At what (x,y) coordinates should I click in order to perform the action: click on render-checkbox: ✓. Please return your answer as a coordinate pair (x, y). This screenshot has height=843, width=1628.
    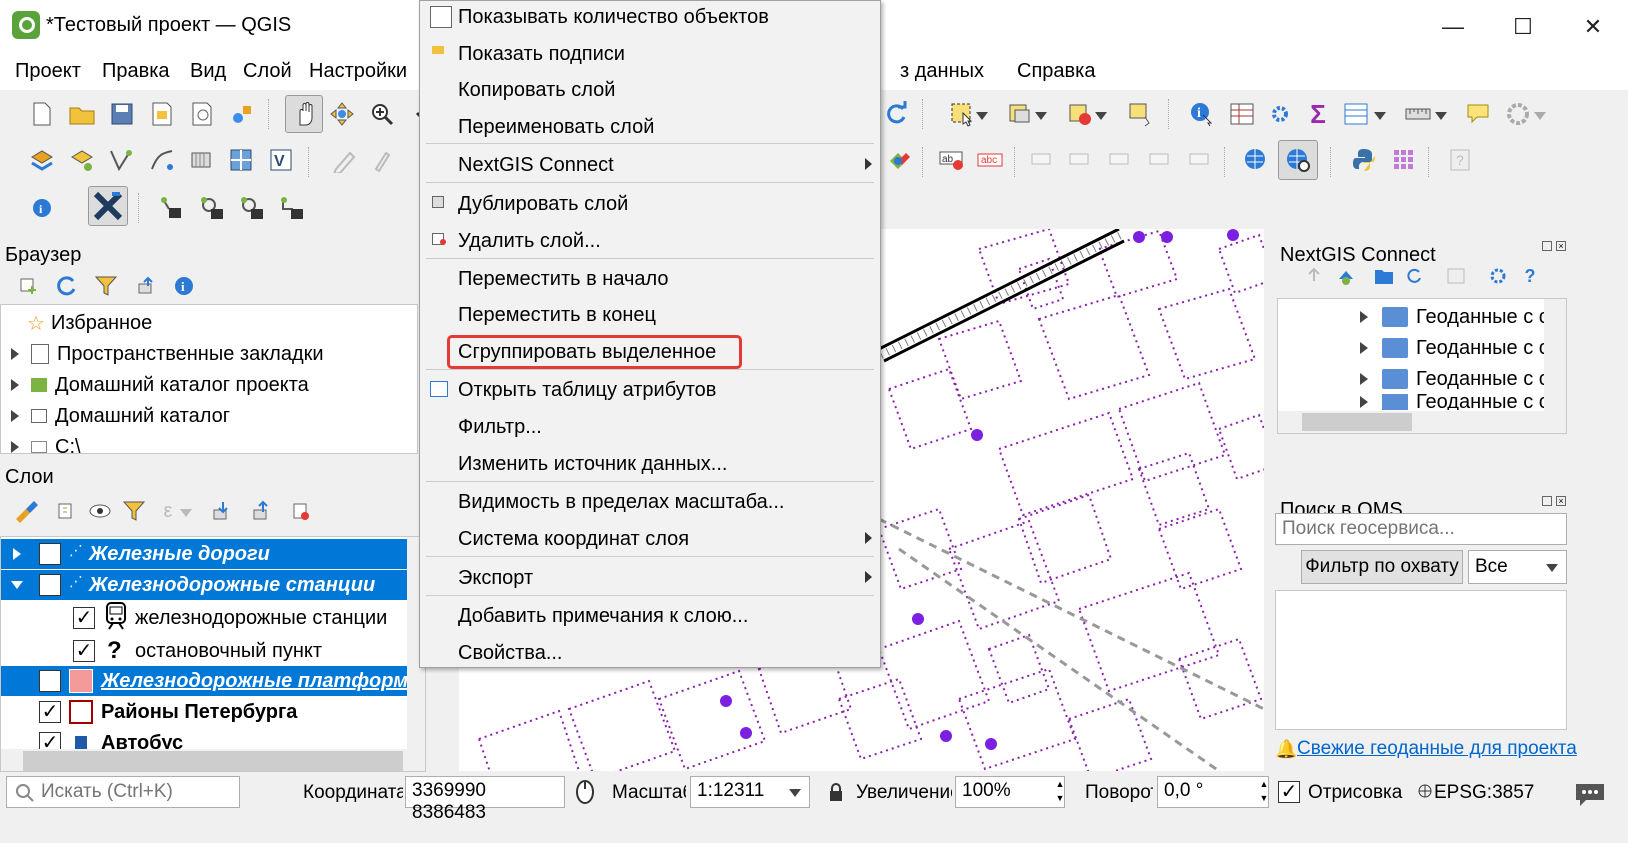
    Looking at the image, I should click on (1289, 792).